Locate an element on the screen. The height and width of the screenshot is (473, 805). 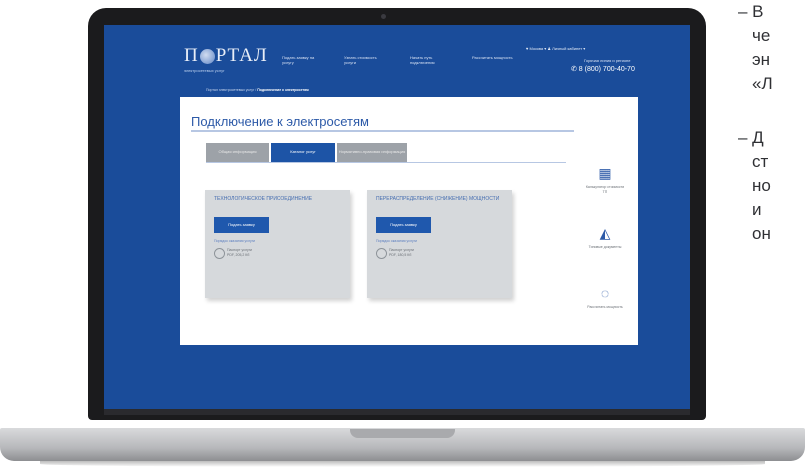
sidebar-item-power: ◌ Рассчитать мощность is located at coordinates (605, 297).